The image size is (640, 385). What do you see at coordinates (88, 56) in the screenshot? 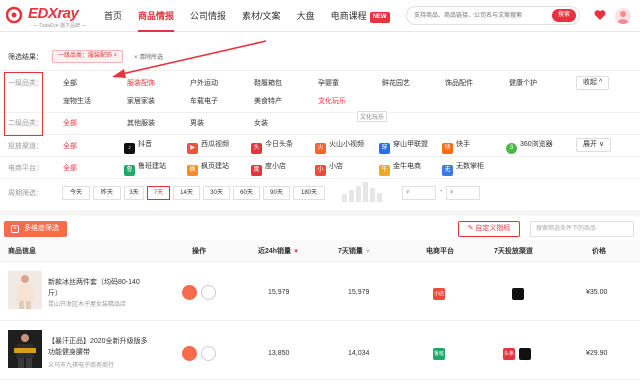
I see `active-filter-tag: 一级品类：服装配饰 ×` at bounding box center [88, 56].